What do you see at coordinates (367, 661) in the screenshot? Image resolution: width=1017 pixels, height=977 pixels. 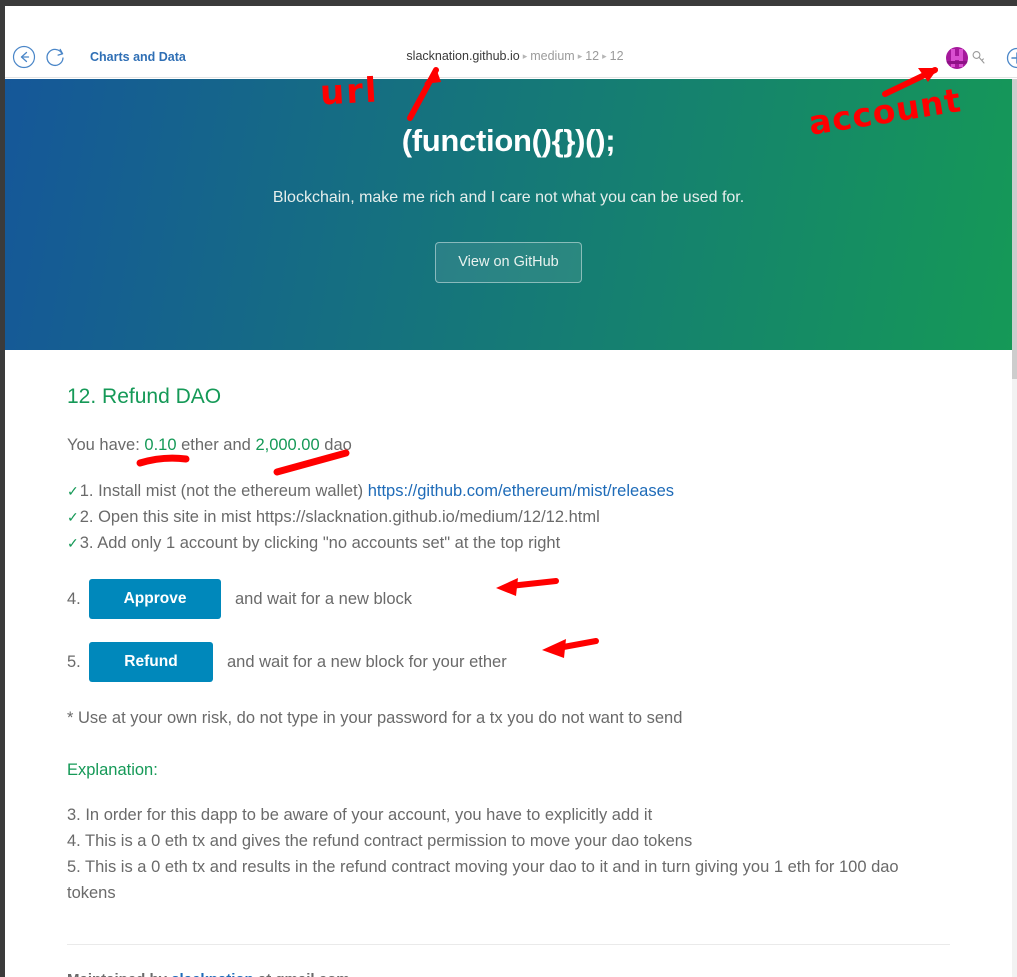 I see `refund-action-text: and wait for a new block for your ether` at bounding box center [367, 661].